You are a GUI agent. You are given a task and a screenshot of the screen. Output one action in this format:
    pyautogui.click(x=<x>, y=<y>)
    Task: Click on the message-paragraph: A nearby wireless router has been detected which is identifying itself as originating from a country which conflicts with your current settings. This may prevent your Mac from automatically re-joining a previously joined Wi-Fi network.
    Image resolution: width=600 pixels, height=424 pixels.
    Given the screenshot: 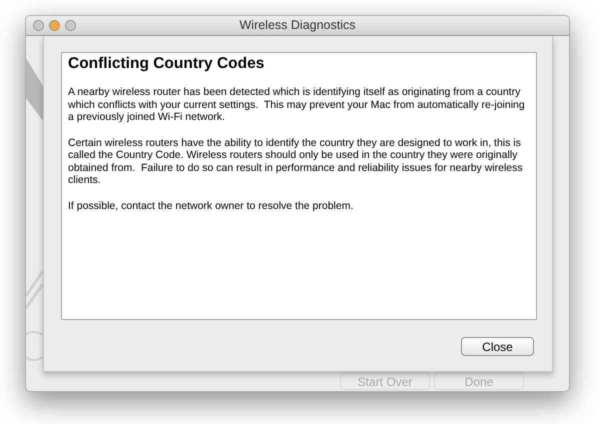 What is the action you would take?
    pyautogui.click(x=297, y=105)
    